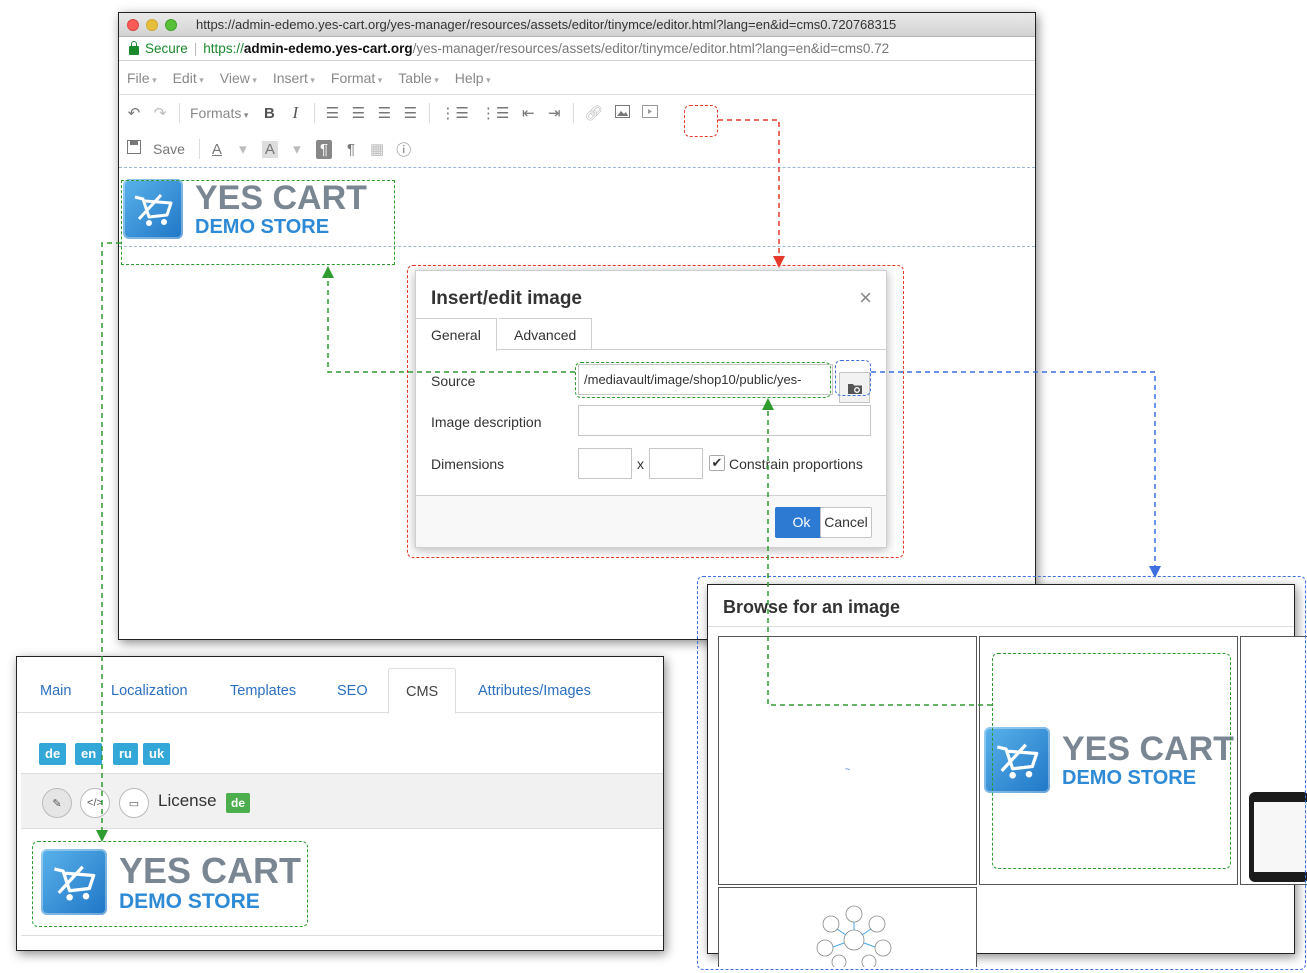  What do you see at coordinates (847, 760) in the screenshot?
I see `image-thumbnail: ~` at bounding box center [847, 760].